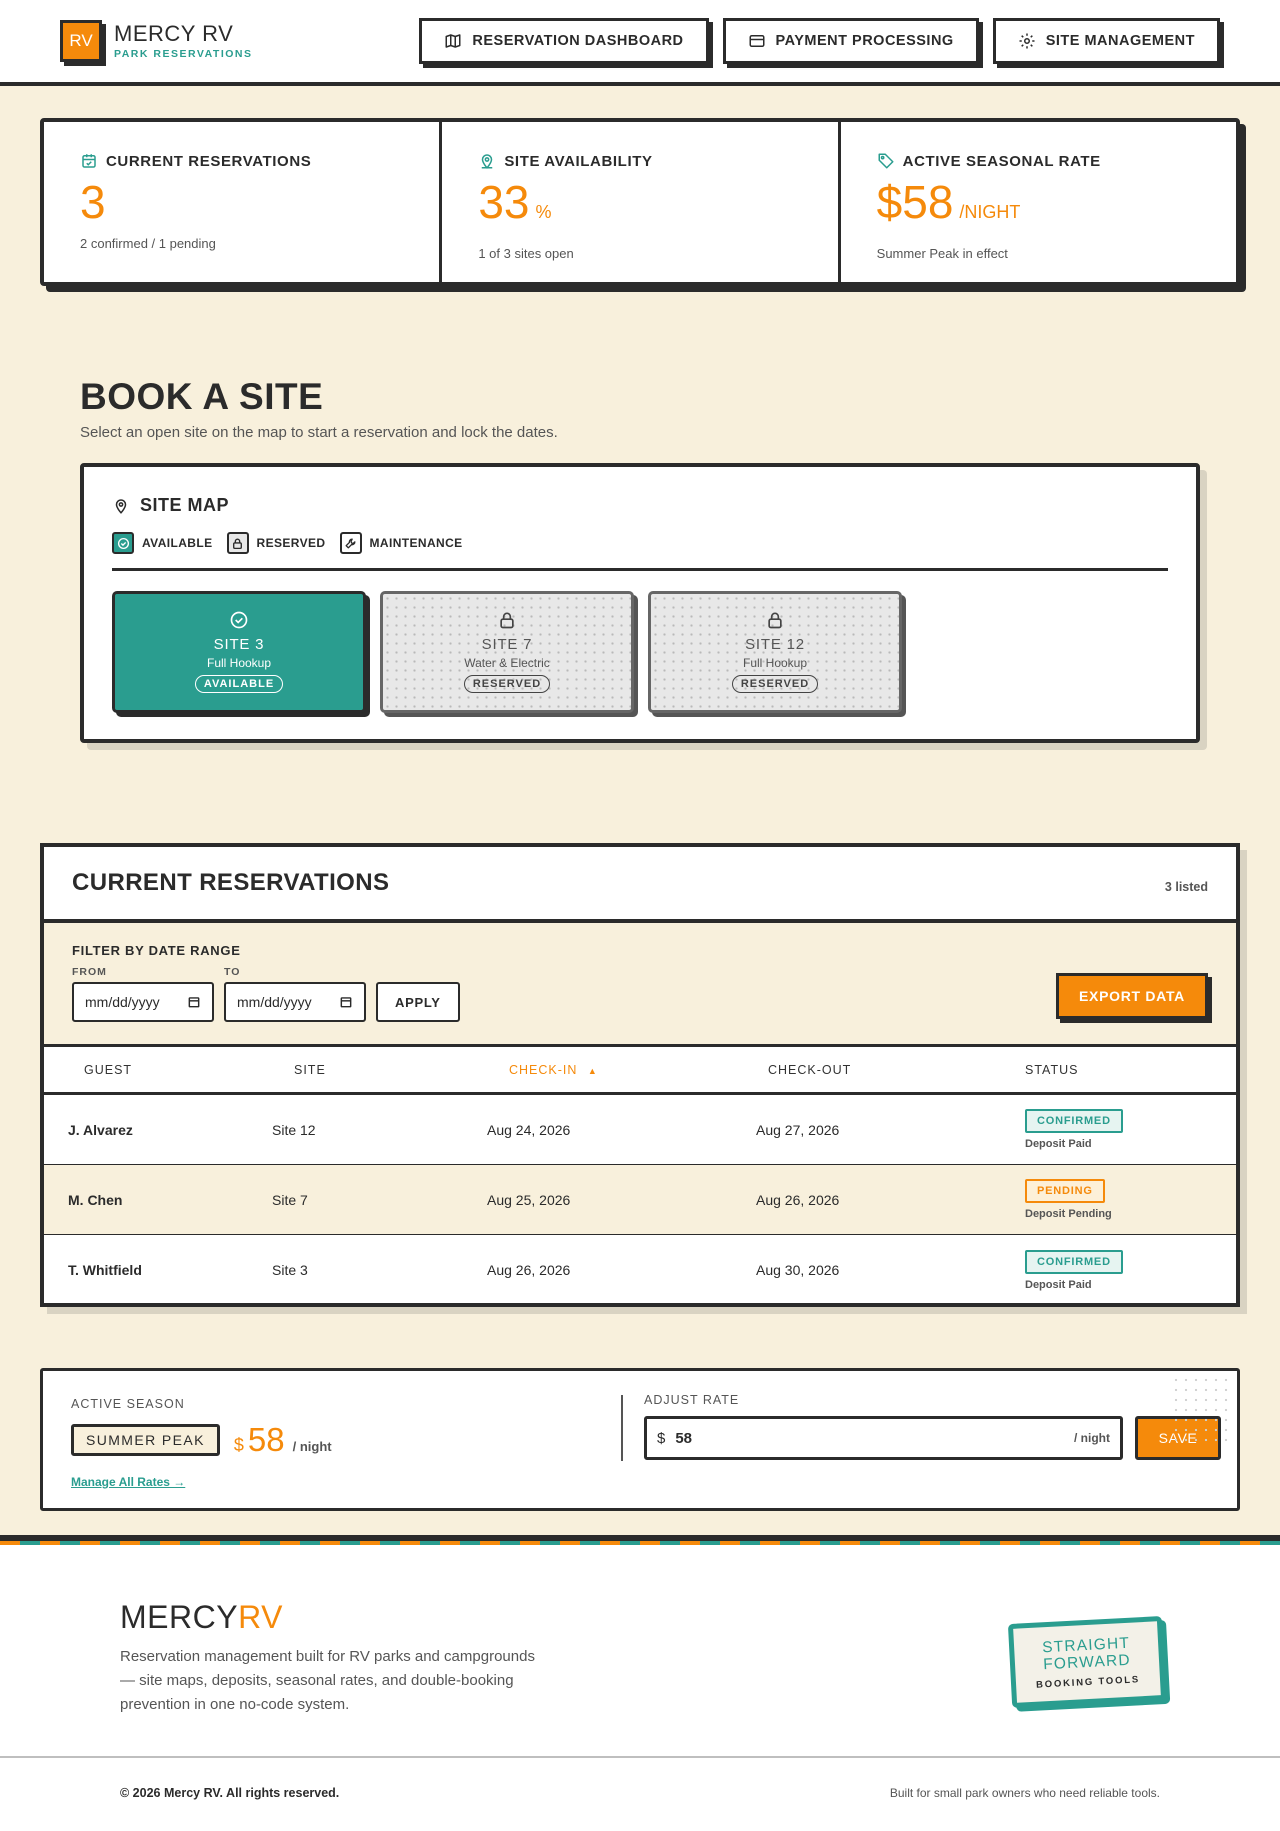 The width and height of the screenshot is (1280, 1831). What do you see at coordinates (239, 652) in the screenshot?
I see `site-tile-3: SITE 3 Full Hookup AVAILABLE` at bounding box center [239, 652].